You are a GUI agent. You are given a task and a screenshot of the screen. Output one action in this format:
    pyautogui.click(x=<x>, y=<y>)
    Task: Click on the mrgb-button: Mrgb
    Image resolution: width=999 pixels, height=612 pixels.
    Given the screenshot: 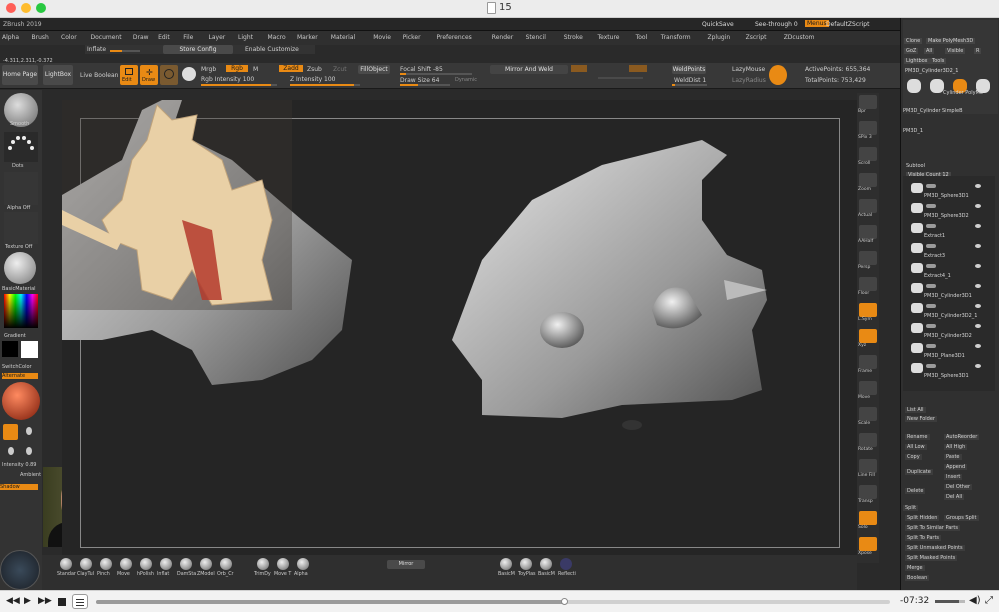 What is the action you would take?
    pyautogui.click(x=208, y=69)
    